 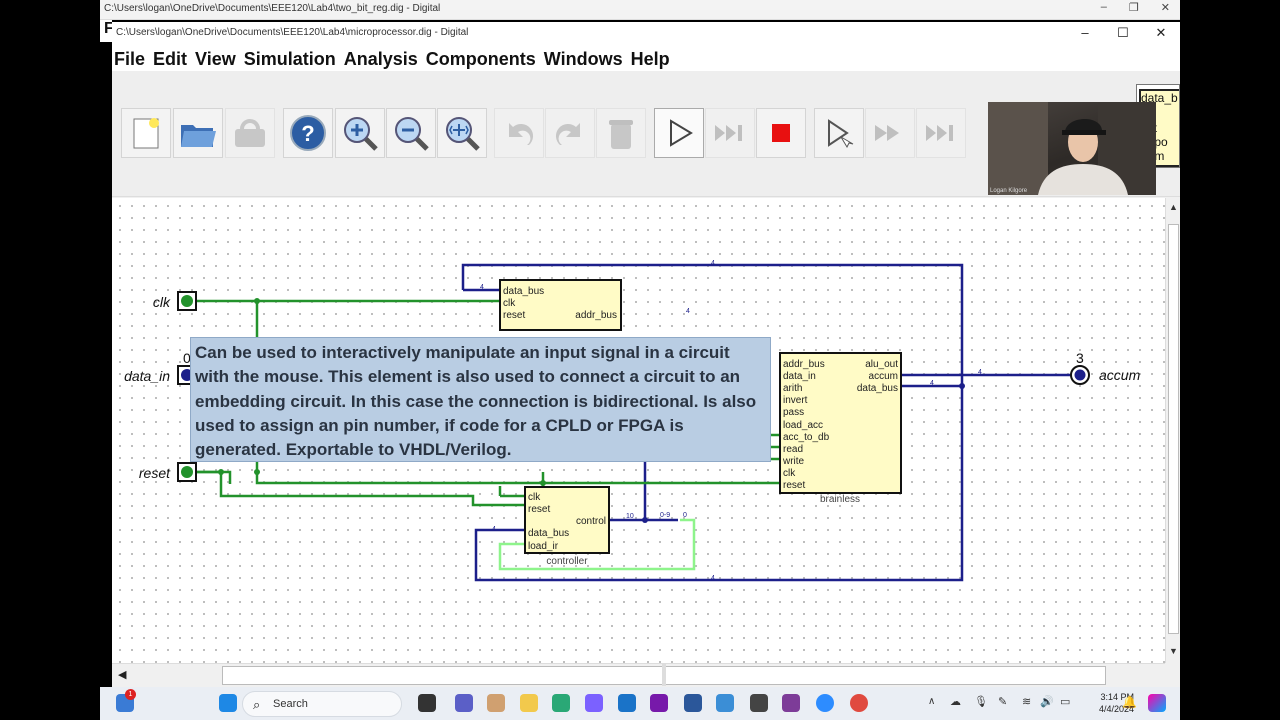 What do you see at coordinates (427, 703) in the screenshot?
I see `task-view-icon` at bounding box center [427, 703].